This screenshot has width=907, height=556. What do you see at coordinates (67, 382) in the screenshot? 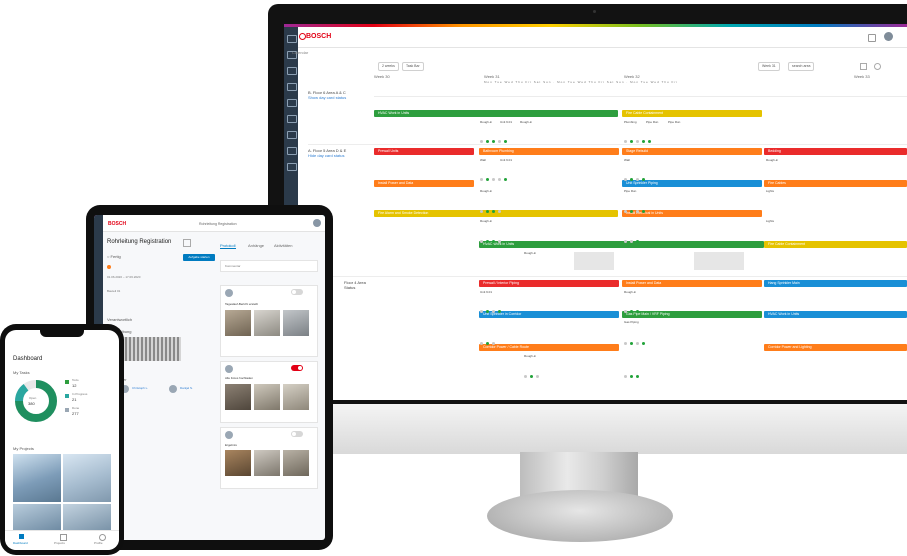
I see `legend-todo-icon` at bounding box center [67, 382].